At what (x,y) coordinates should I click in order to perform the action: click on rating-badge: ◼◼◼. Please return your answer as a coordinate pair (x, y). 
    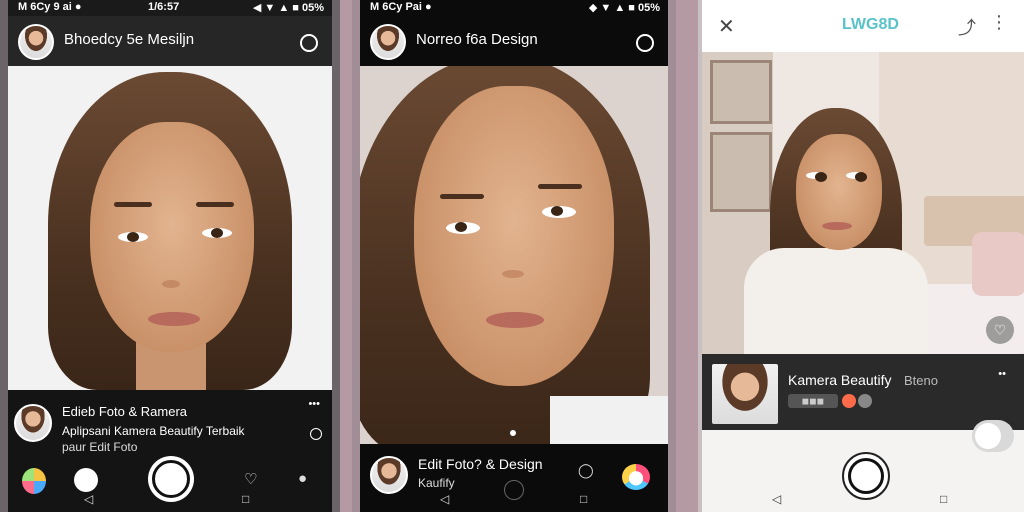
    Looking at the image, I should click on (813, 401).